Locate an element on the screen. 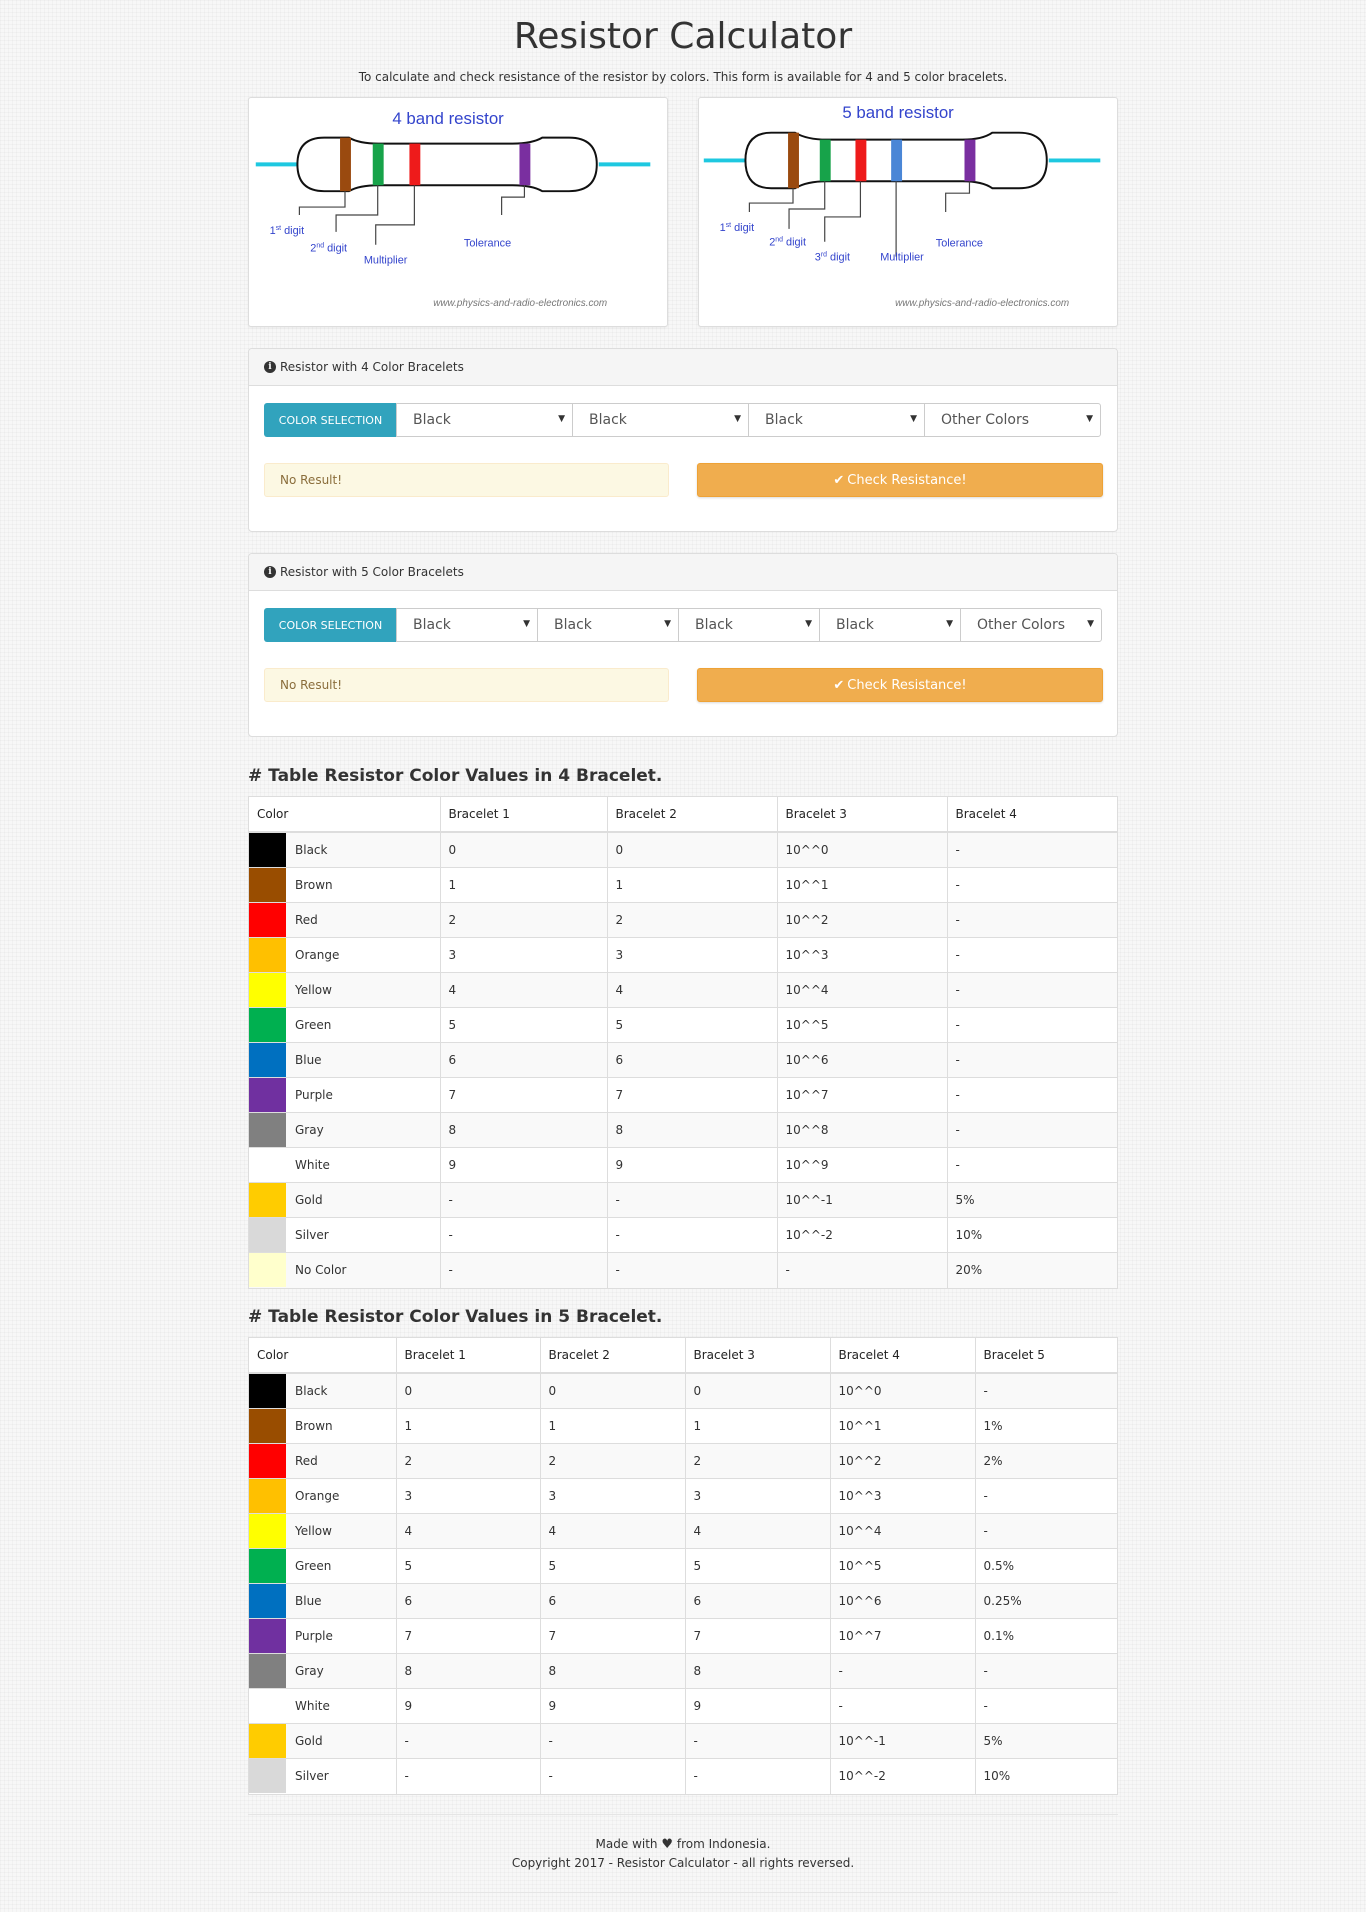  column-header: Bracelet 1 is located at coordinates (468, 1356).